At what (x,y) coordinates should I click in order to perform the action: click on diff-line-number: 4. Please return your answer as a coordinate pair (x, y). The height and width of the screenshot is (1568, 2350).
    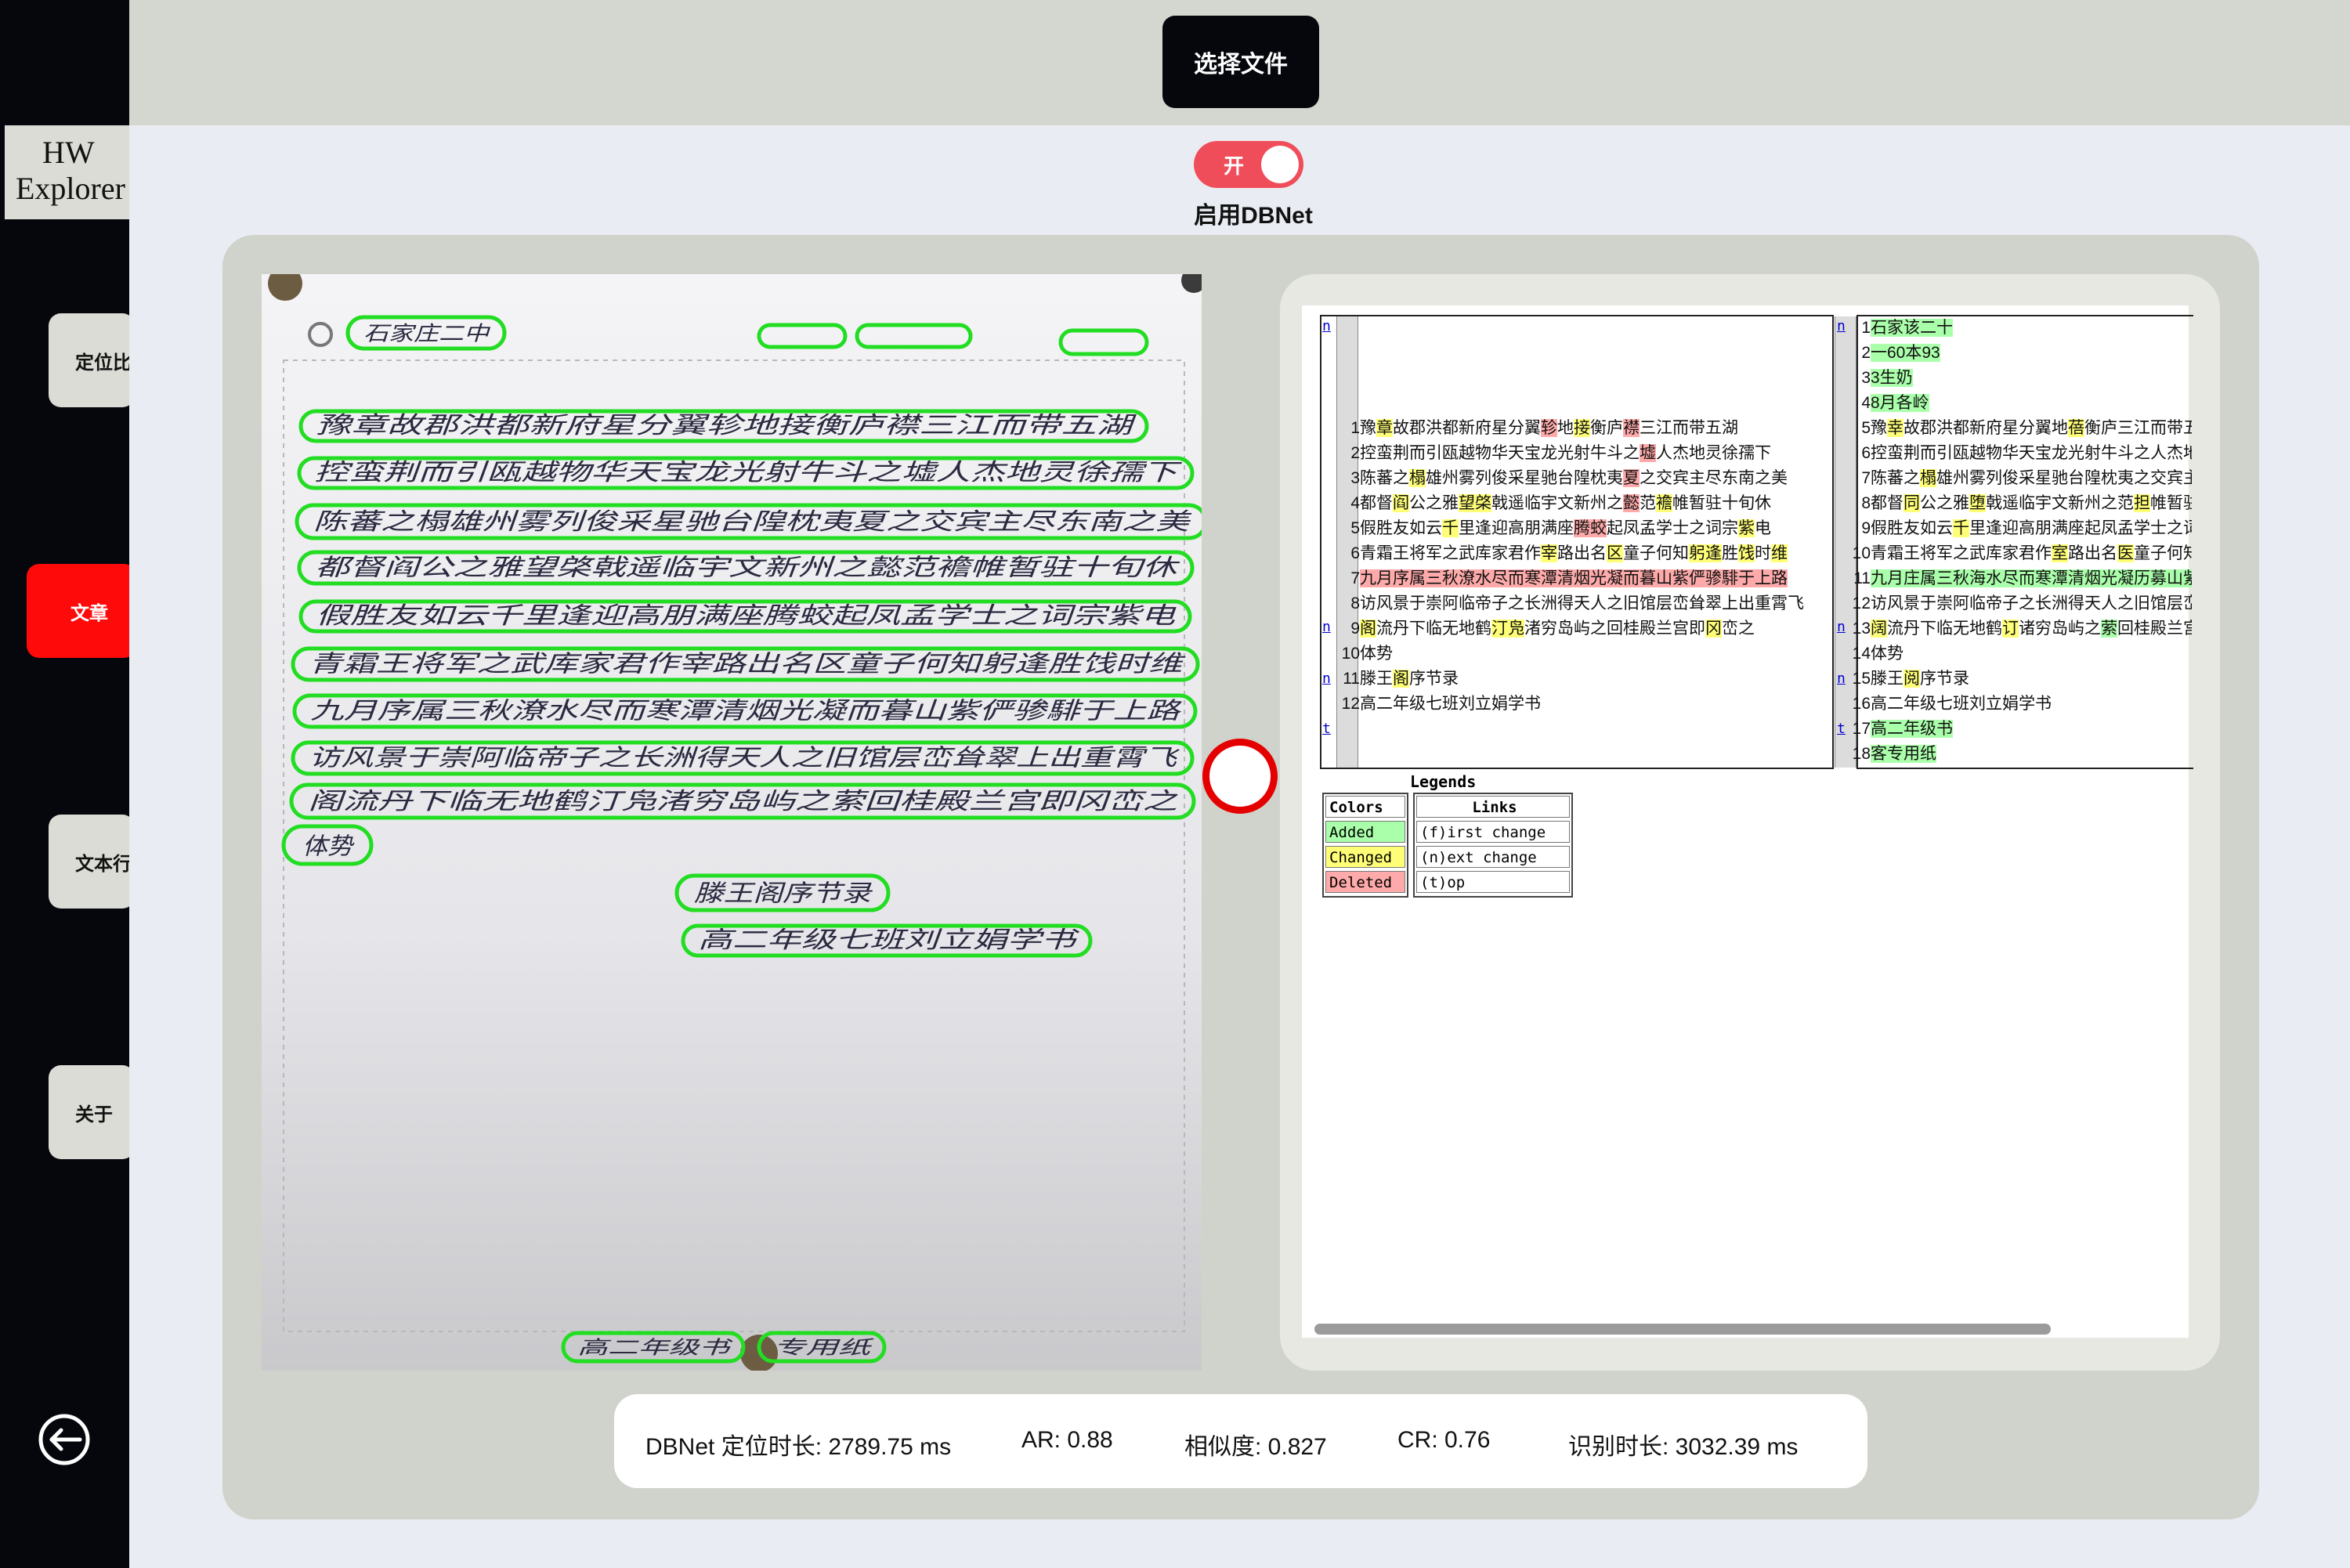
    Looking at the image, I should click on (1866, 403).